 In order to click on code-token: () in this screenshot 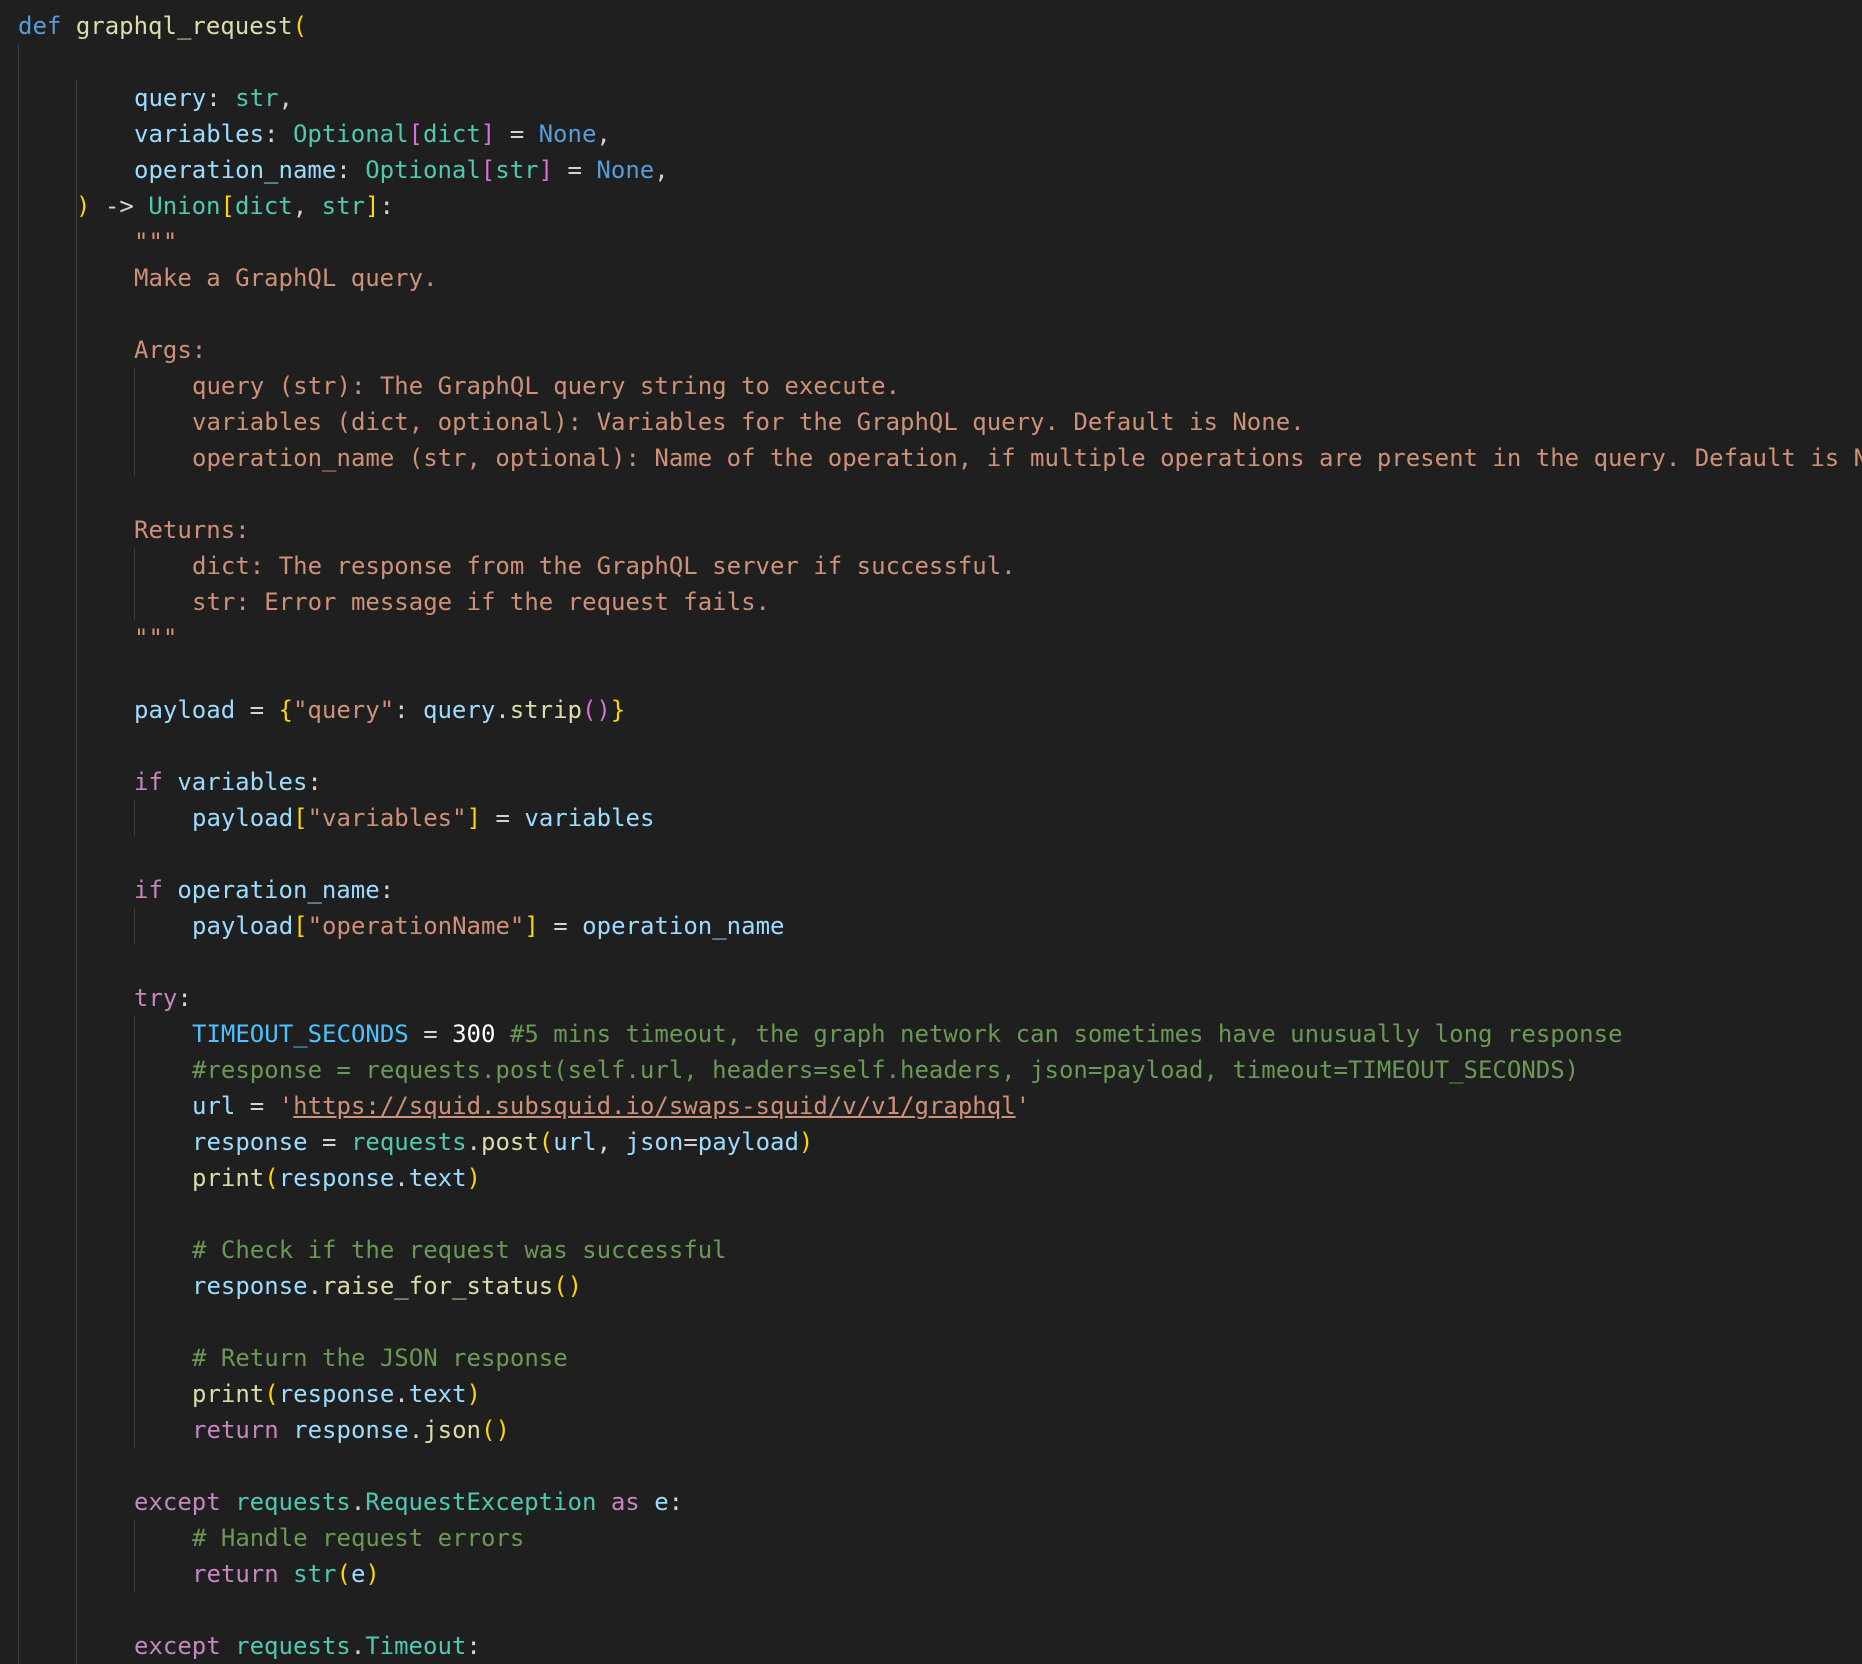, I will do `click(495, 1430)`.